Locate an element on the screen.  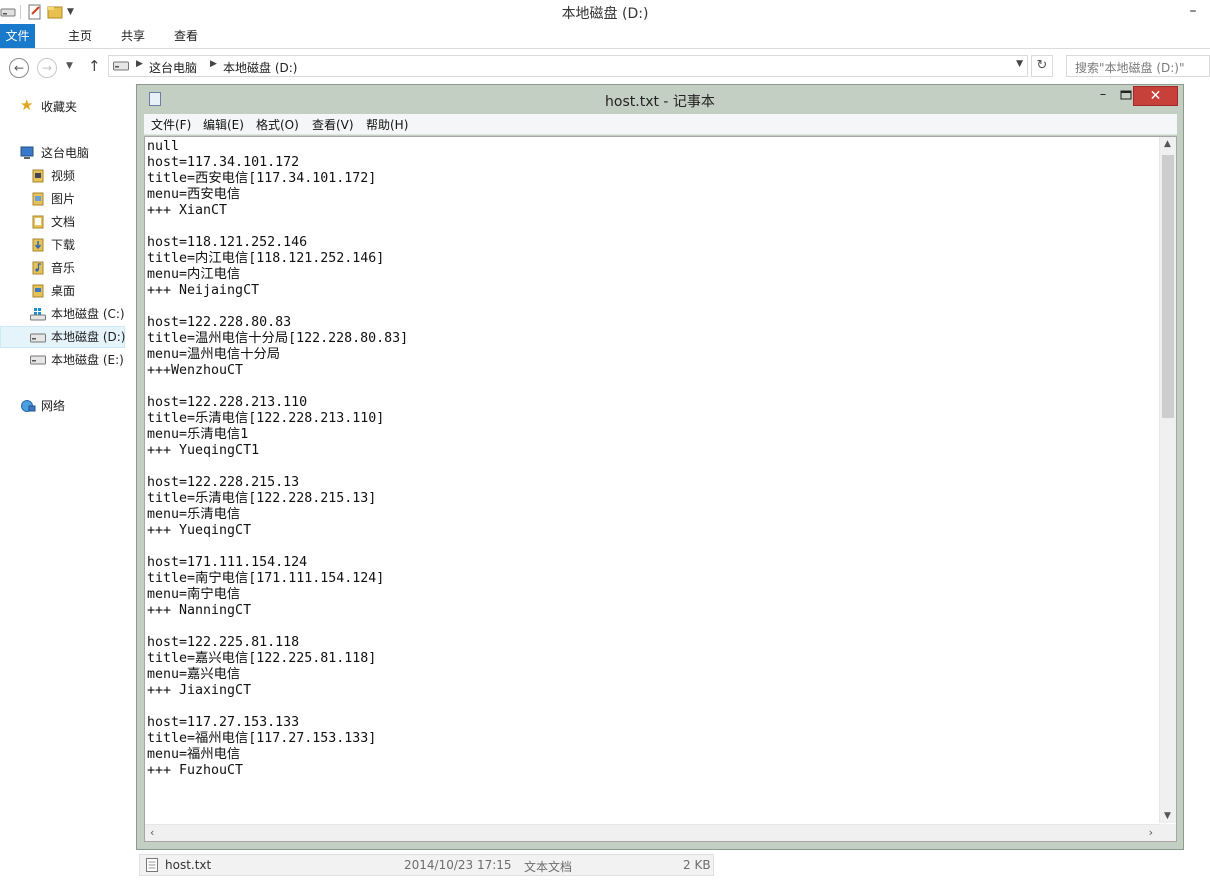
file-name: host.txt is located at coordinates (188, 865).